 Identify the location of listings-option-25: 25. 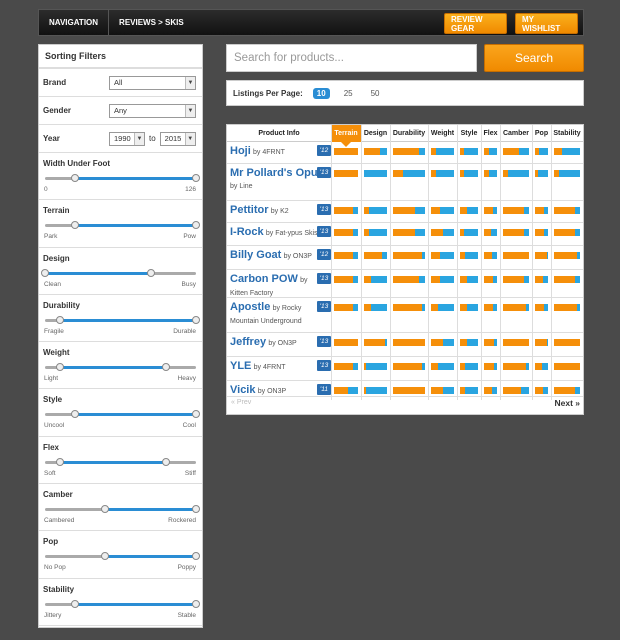
(348, 93).